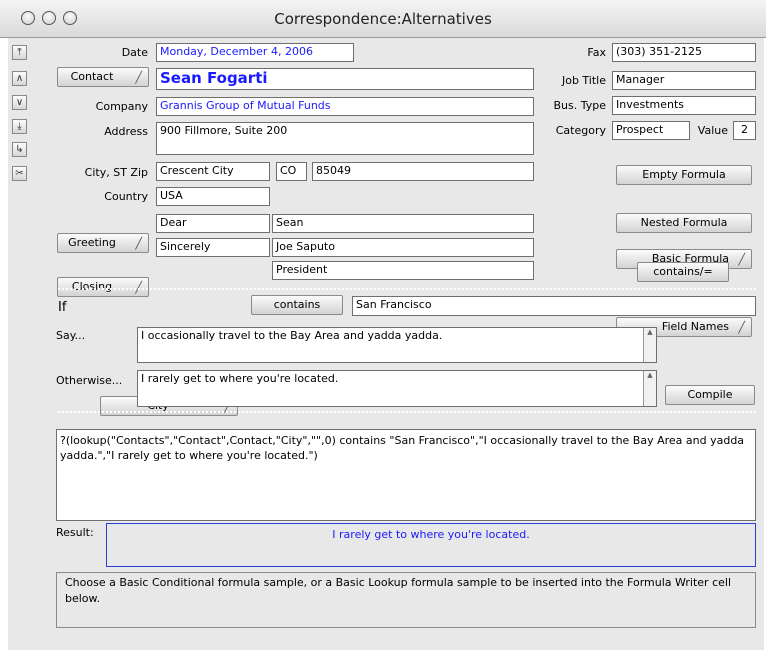  Describe the element at coordinates (649, 345) in the screenshot. I see `say-scrollbar: ▲` at that location.